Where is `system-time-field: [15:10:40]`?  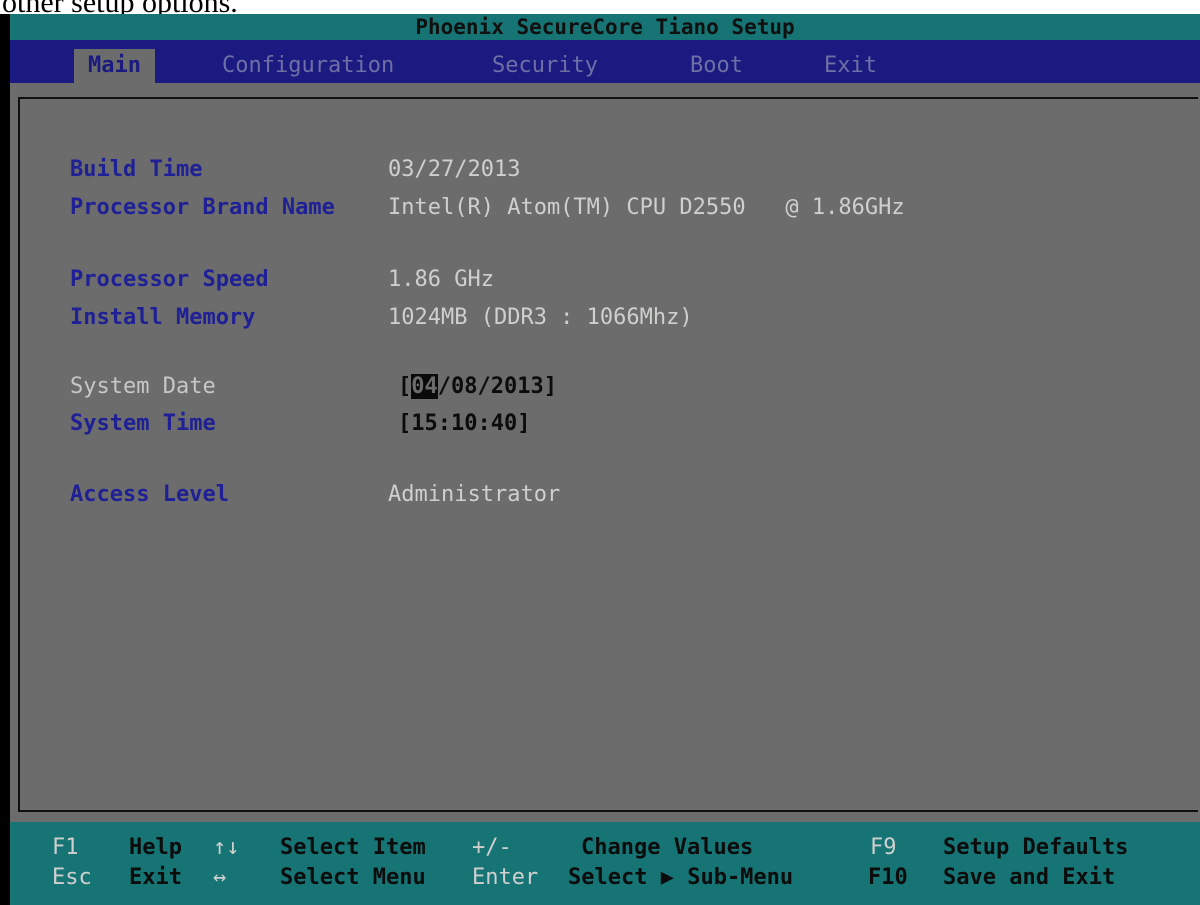 system-time-field: [15:10:40] is located at coordinates (464, 423).